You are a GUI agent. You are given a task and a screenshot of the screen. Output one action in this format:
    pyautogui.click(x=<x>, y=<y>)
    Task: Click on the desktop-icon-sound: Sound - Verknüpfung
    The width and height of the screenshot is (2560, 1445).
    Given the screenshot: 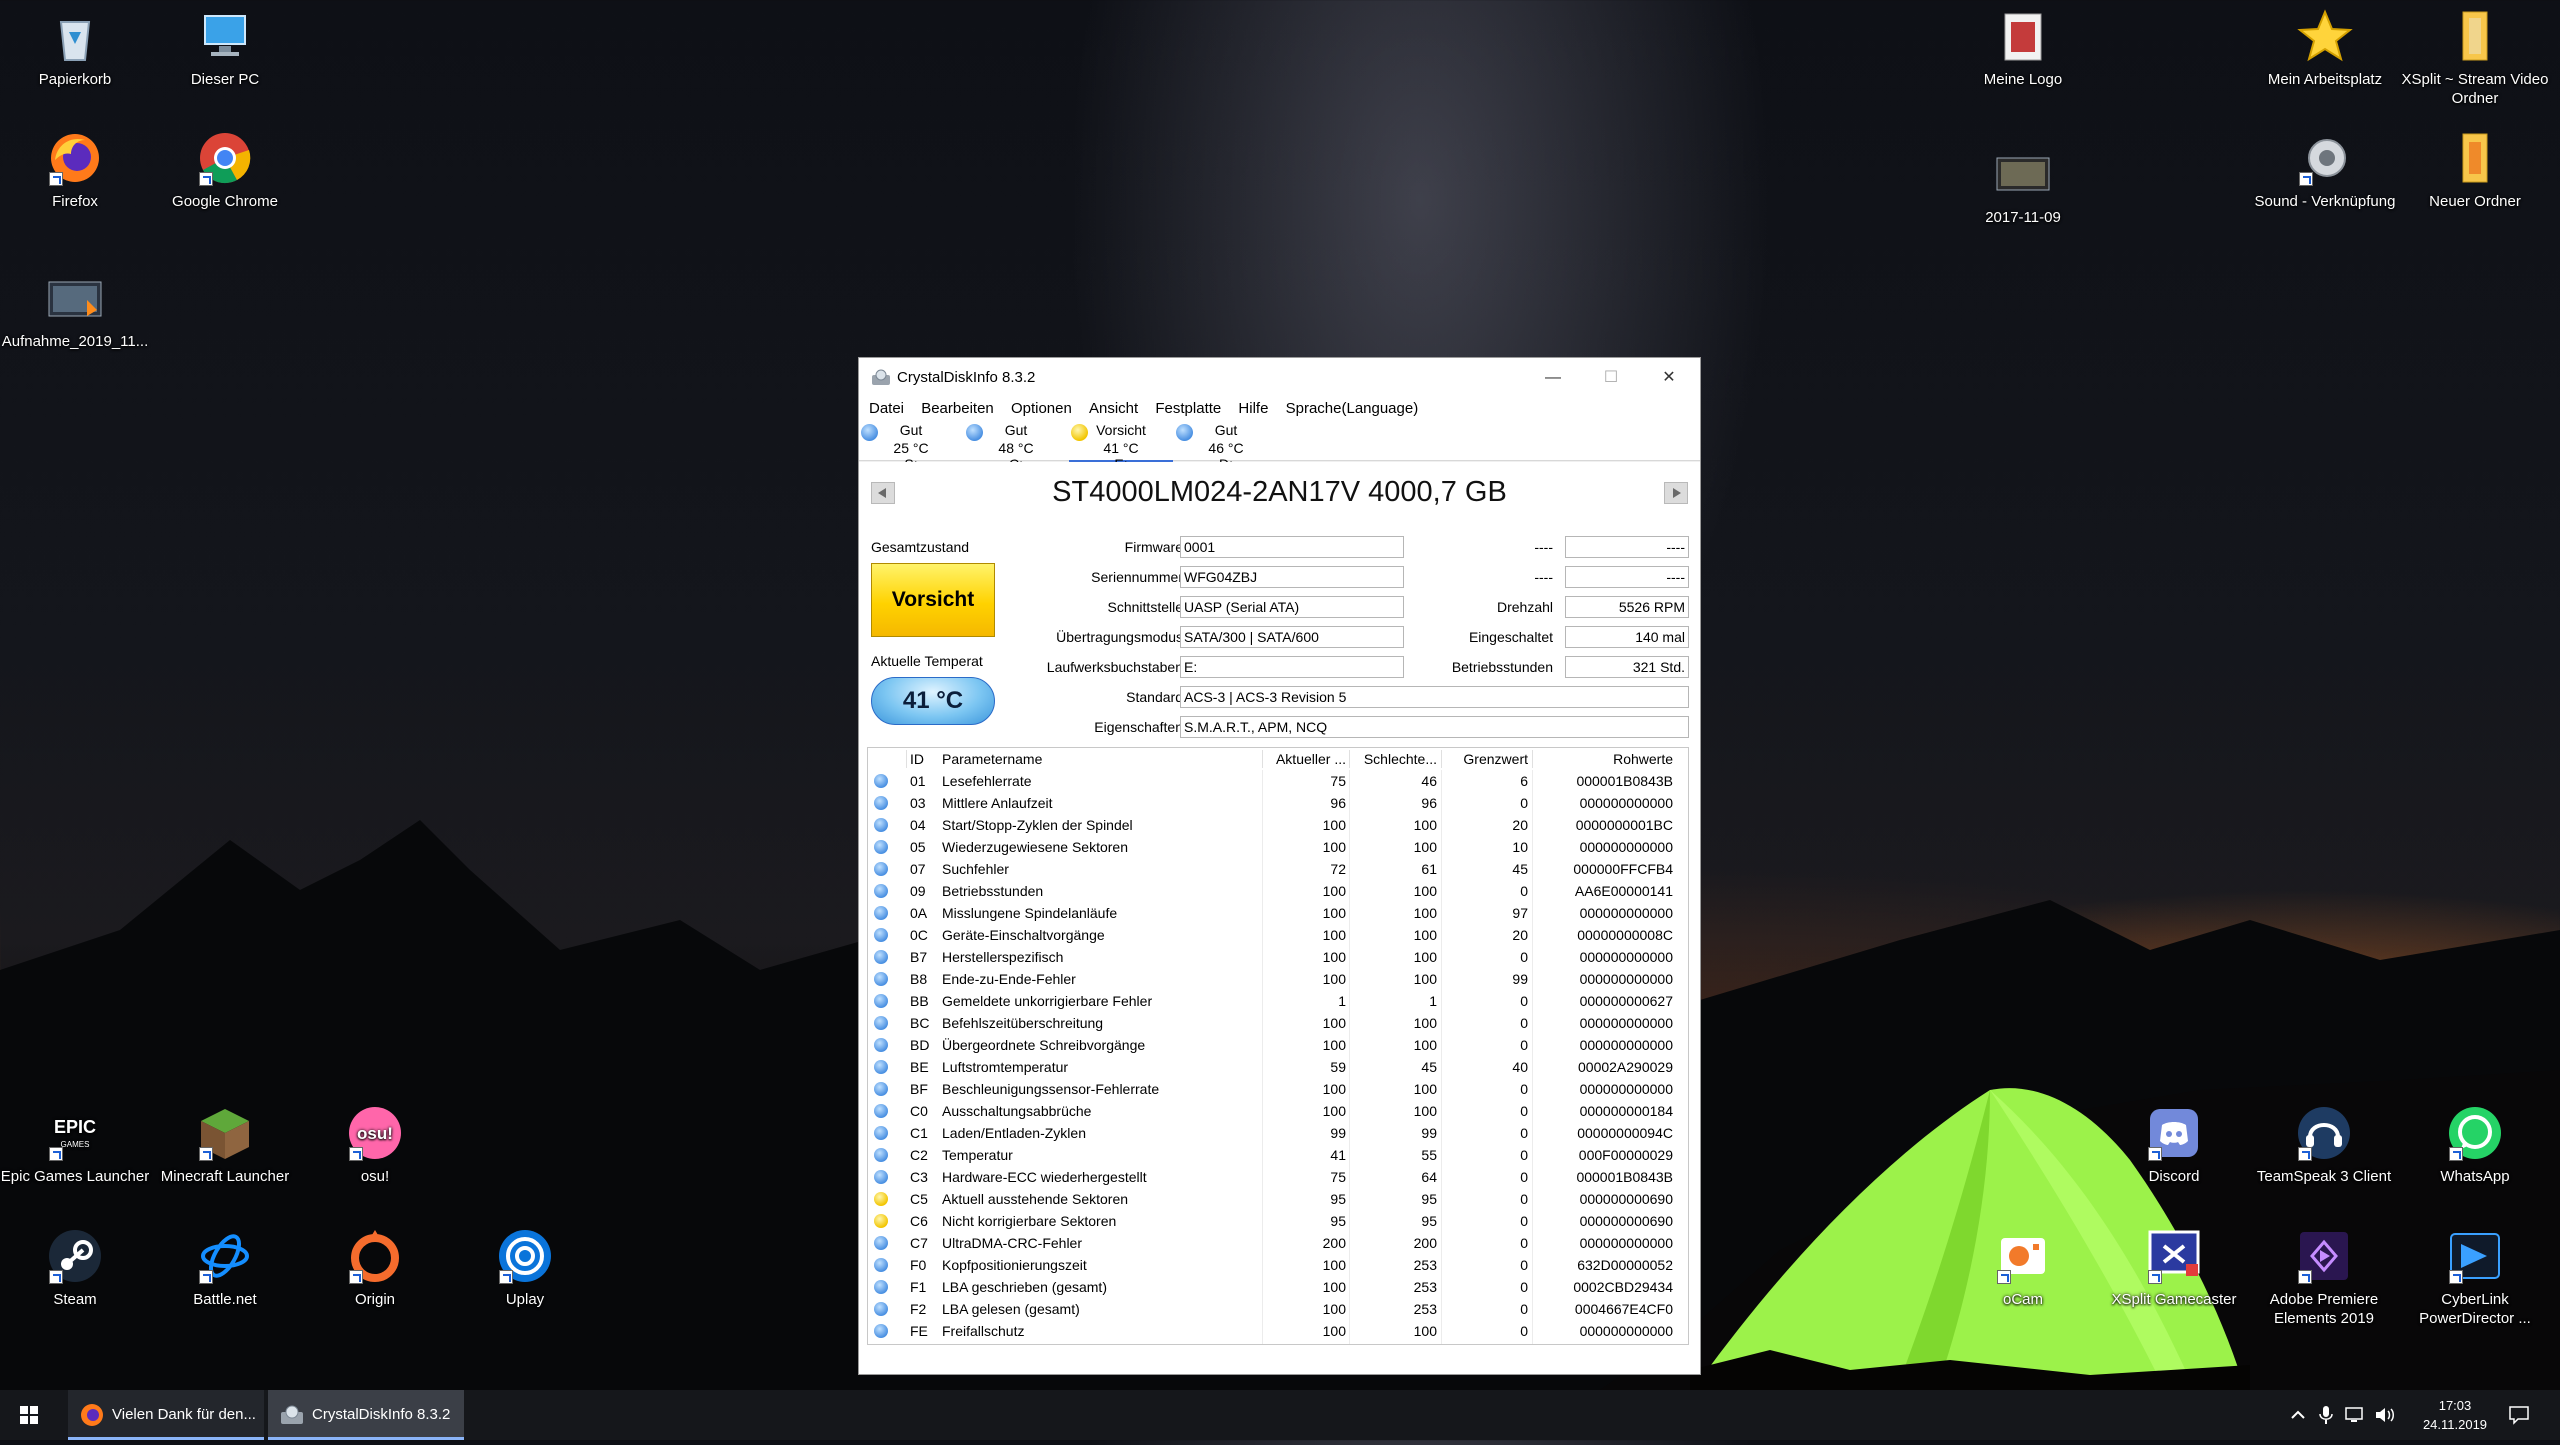 What is the action you would take?
    pyautogui.click(x=2325, y=170)
    